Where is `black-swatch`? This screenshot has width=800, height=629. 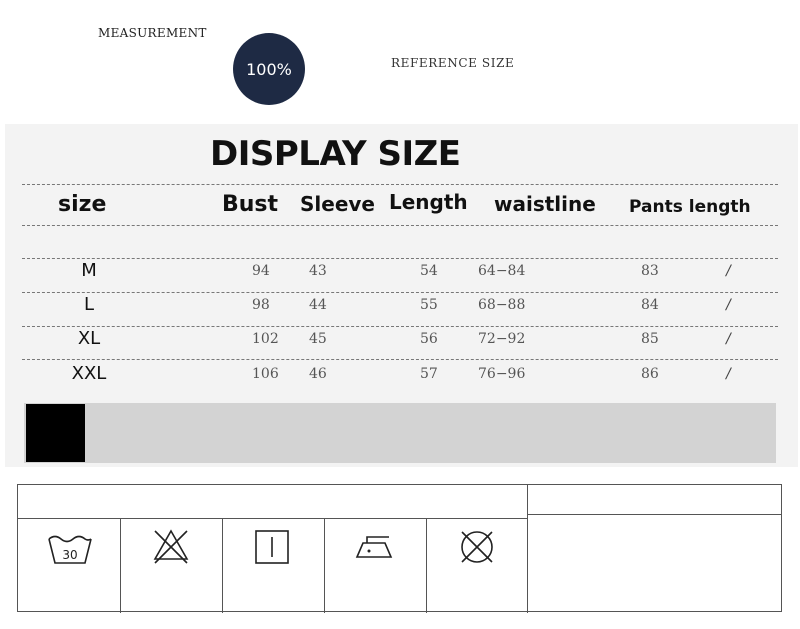
black-swatch is located at coordinates (55, 433).